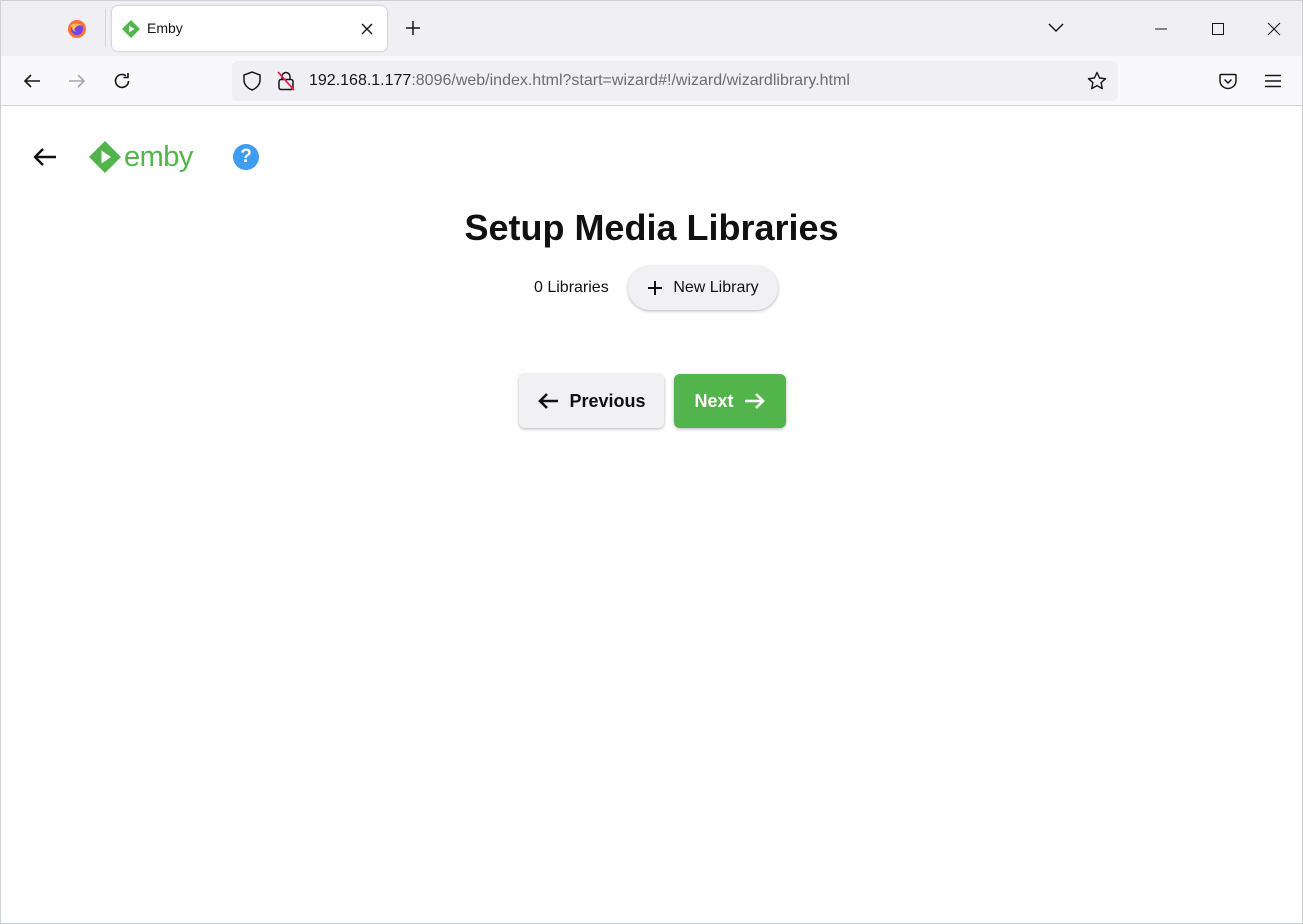  I want to click on page-title: Setup Media Libraries, so click(651, 227).